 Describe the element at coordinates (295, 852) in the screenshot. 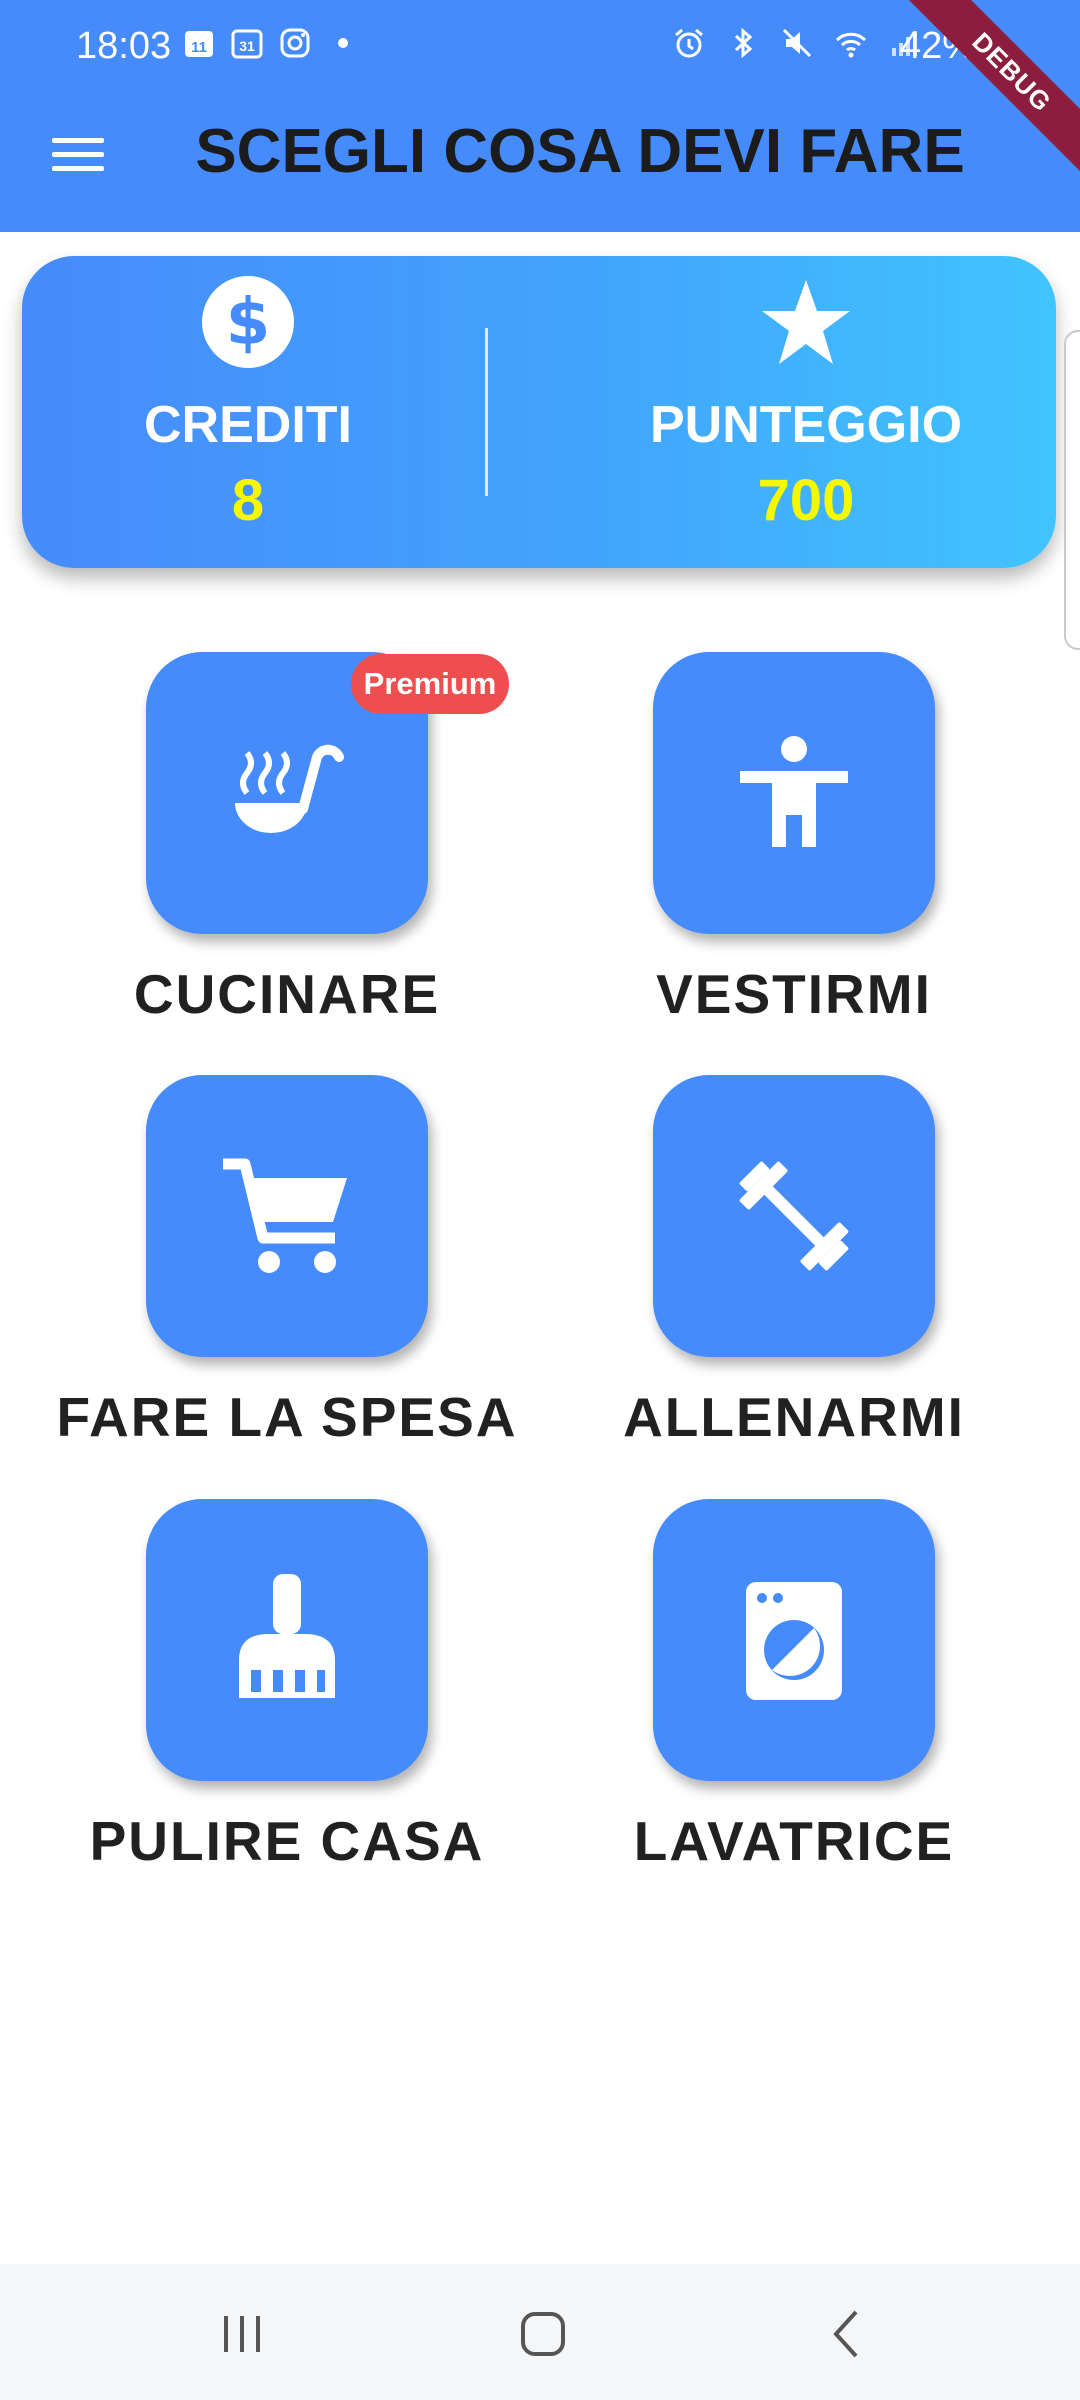

I see `activity-tile-cucinare: Premium CUCINARE` at that location.